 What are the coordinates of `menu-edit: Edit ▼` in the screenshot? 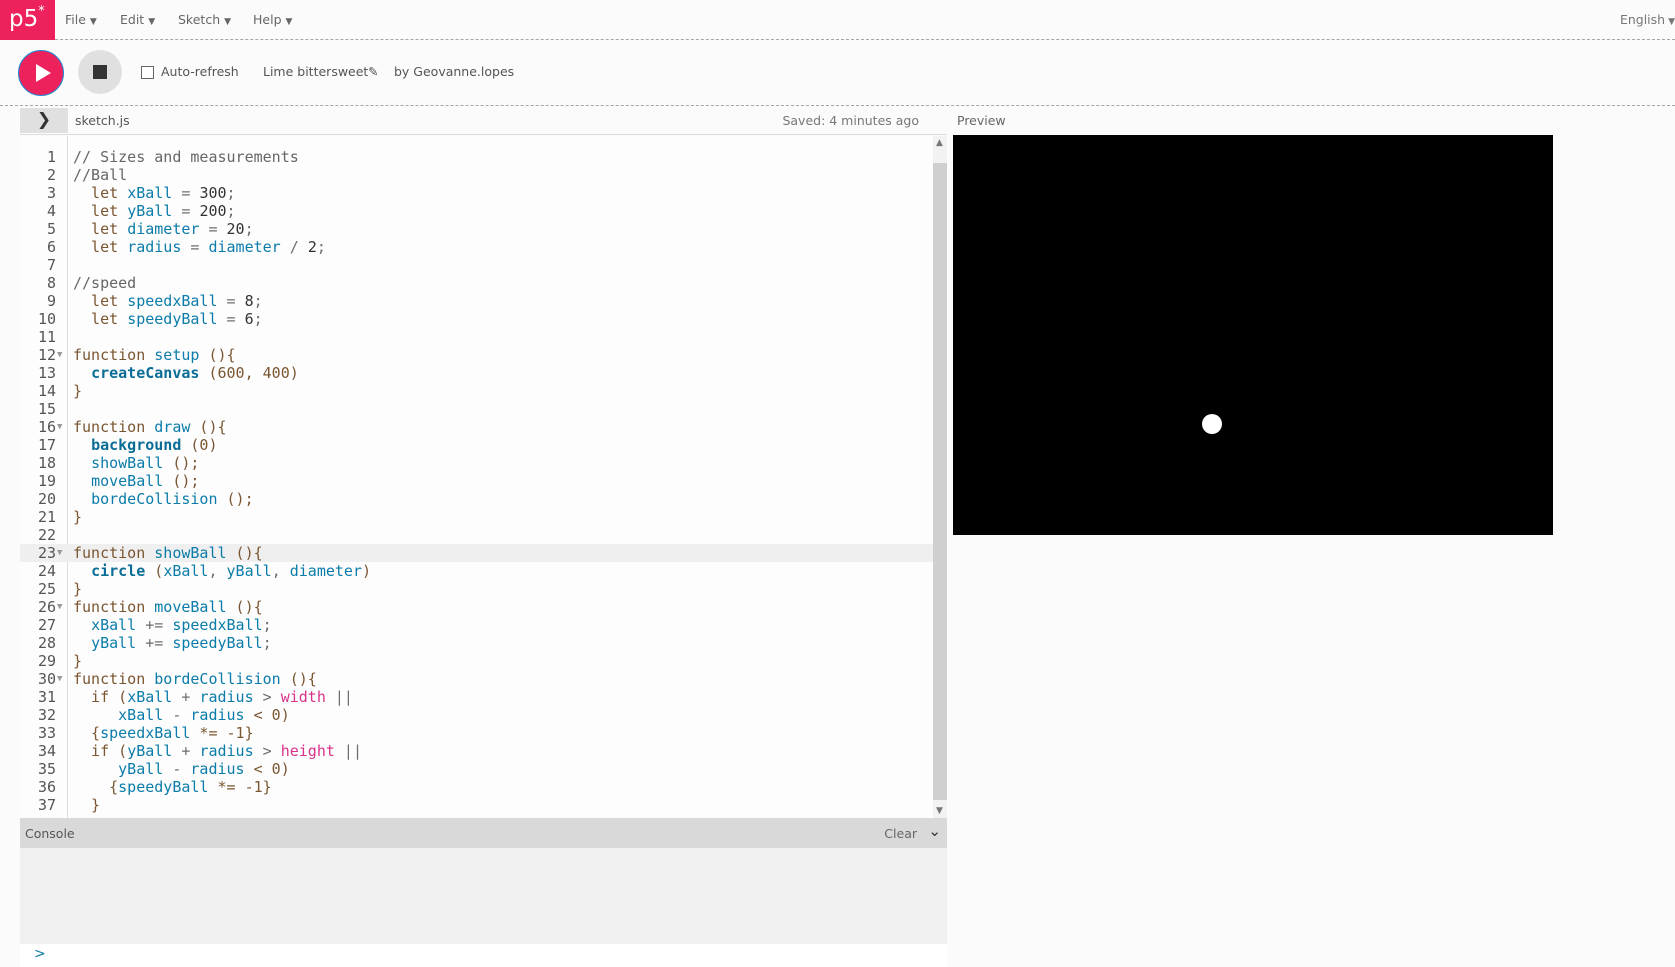 It's located at (137, 19).